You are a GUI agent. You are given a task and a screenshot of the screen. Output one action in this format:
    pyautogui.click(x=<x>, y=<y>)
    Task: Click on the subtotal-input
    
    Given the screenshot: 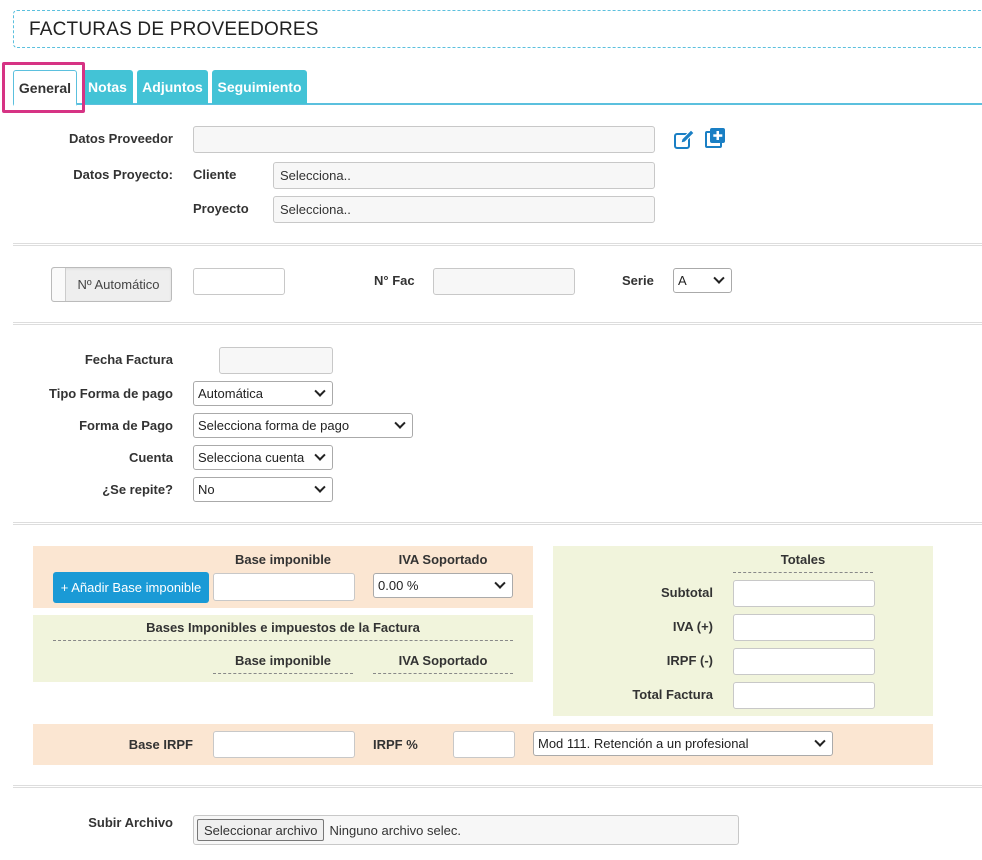 What is the action you would take?
    pyautogui.click(x=804, y=593)
    